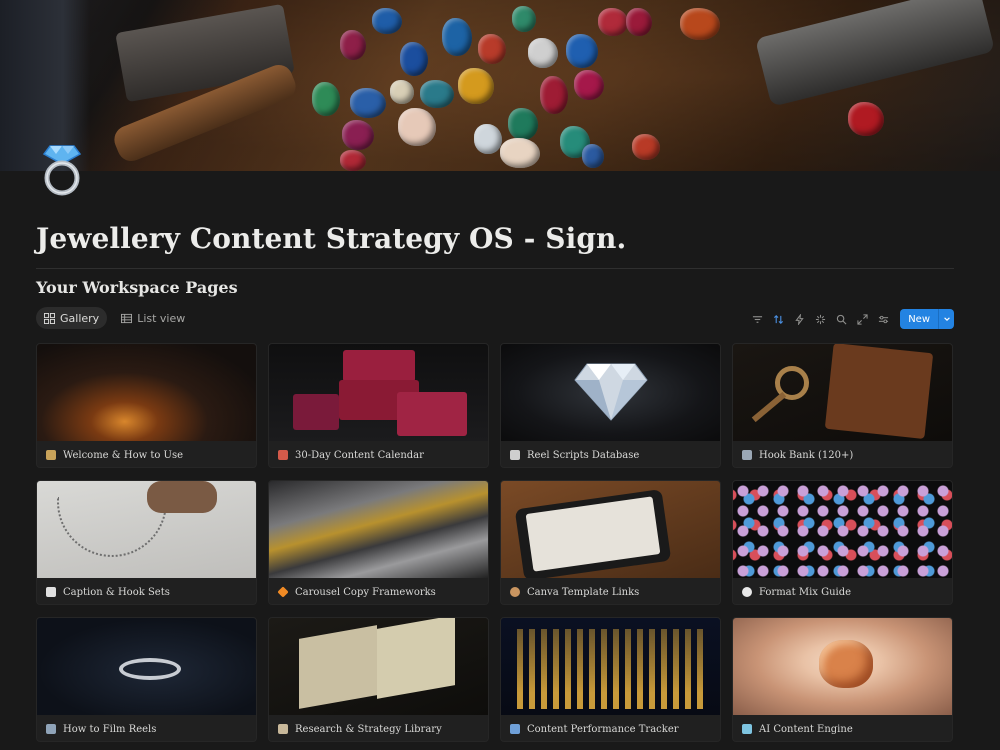 The height and width of the screenshot is (750, 1000). What do you see at coordinates (820, 319) in the screenshot?
I see `ai-sparkle-icon` at bounding box center [820, 319].